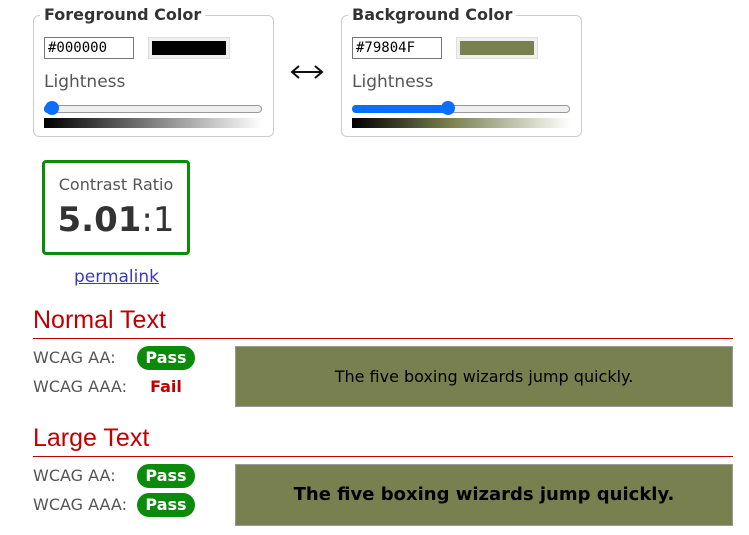 The image size is (749, 535). What do you see at coordinates (397, 48) in the screenshot?
I see `background-hex-input` at bounding box center [397, 48].